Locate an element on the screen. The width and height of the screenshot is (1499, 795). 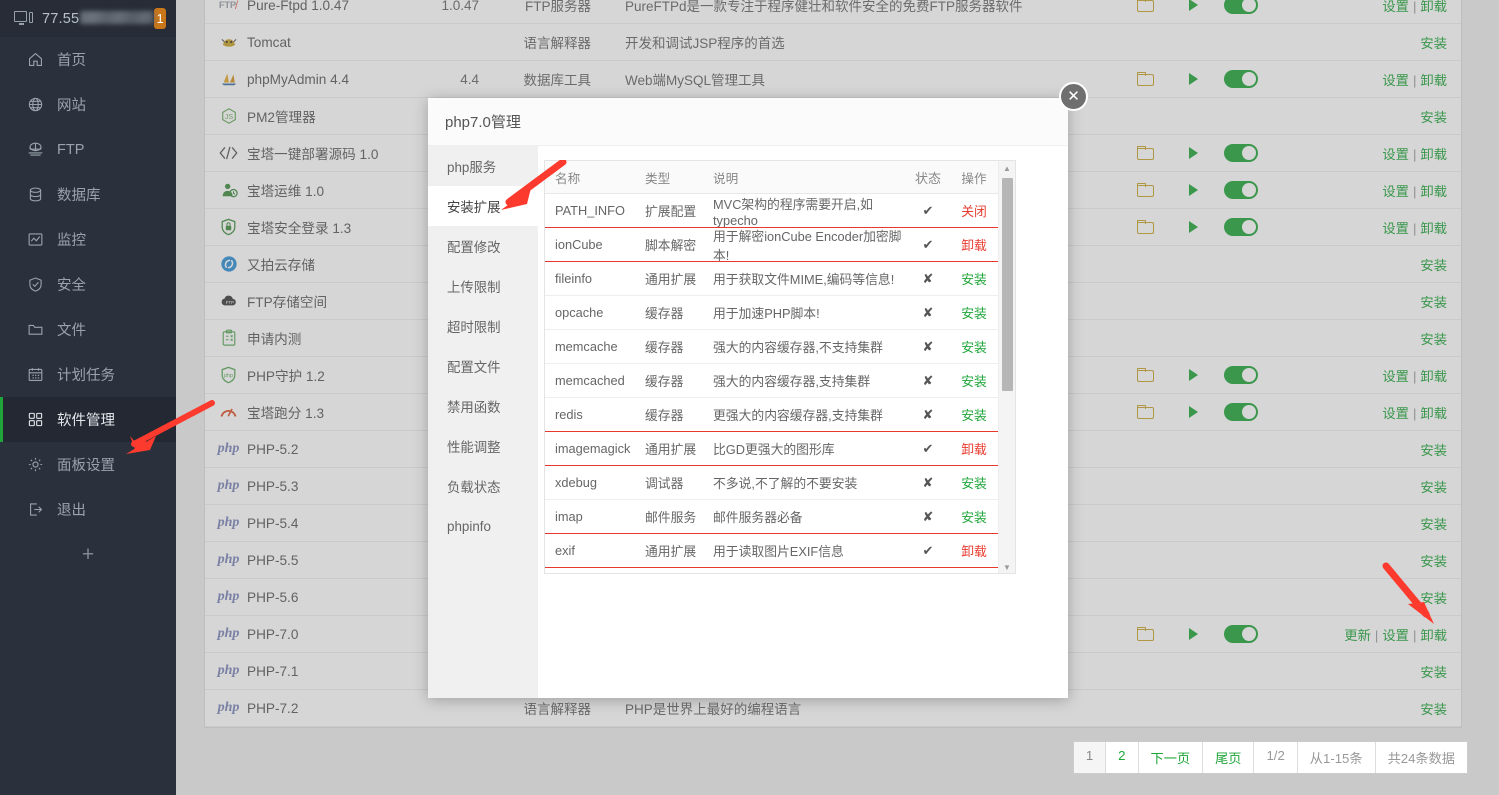
pagination-item: 尾页 is located at coordinates (1229, 757).